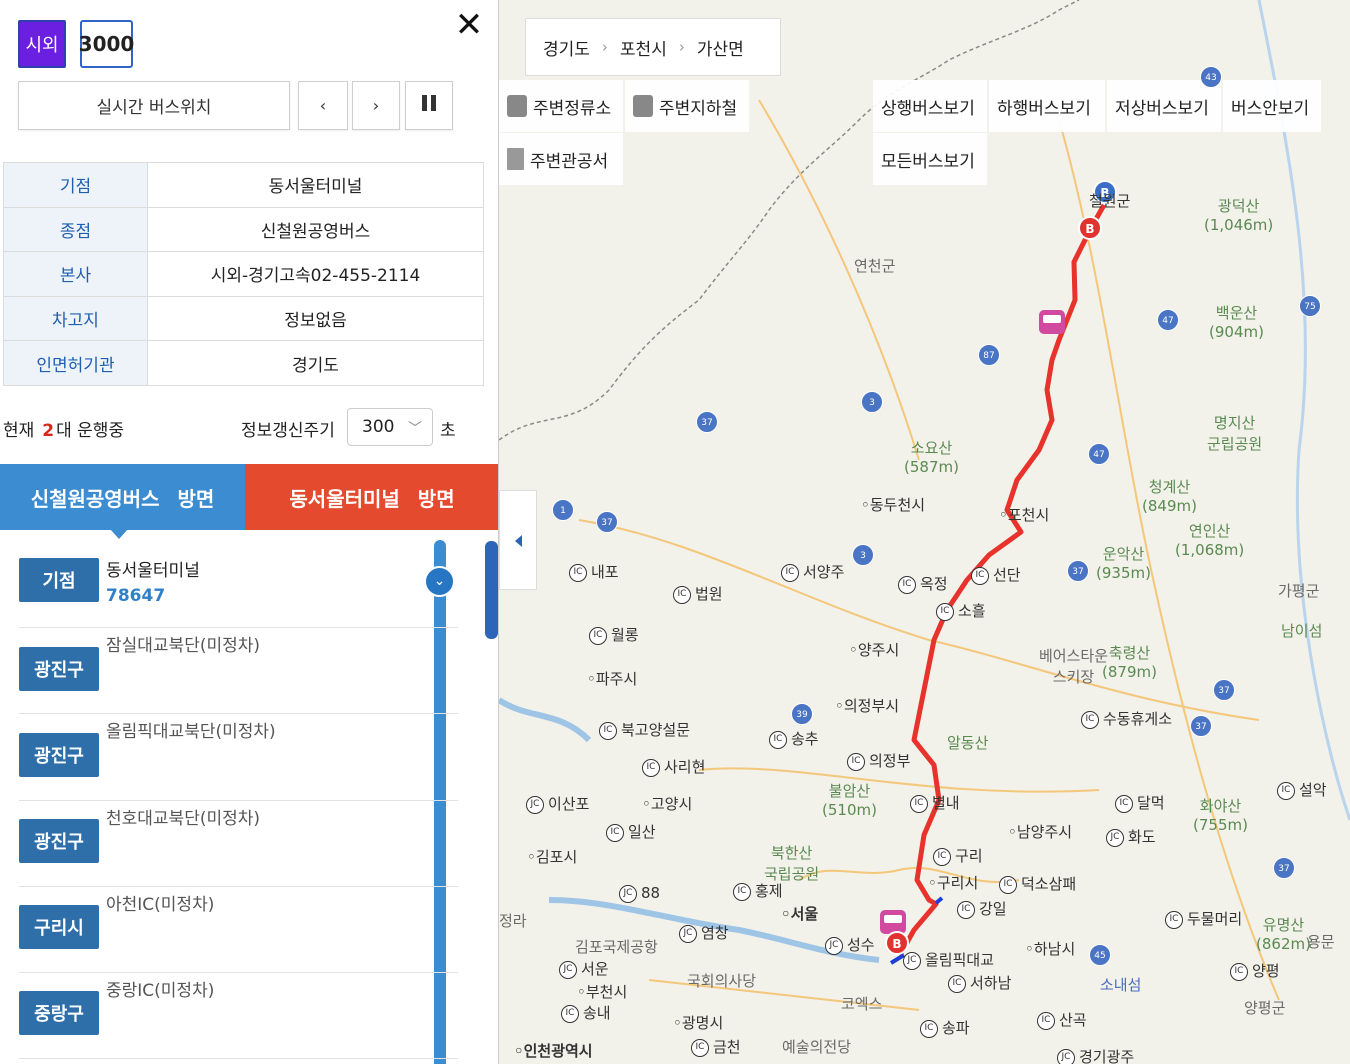 The image size is (1350, 1064). Describe the element at coordinates (1074, 656) in the screenshot. I see `place-name: 베어스타운` at that location.